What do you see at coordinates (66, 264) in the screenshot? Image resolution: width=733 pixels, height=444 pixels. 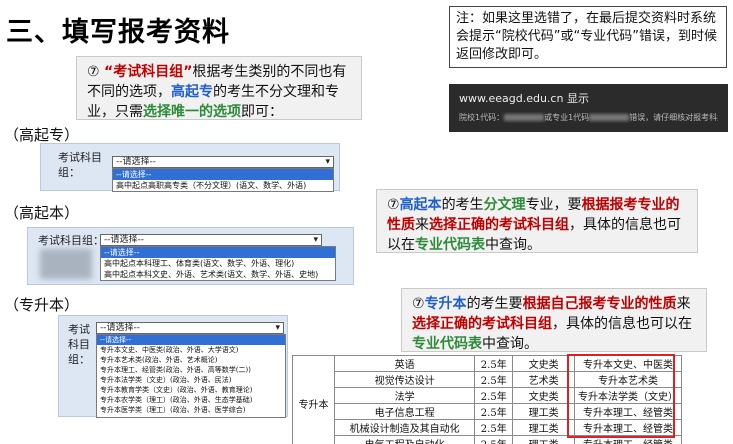 I see `blurred-area` at bounding box center [66, 264].